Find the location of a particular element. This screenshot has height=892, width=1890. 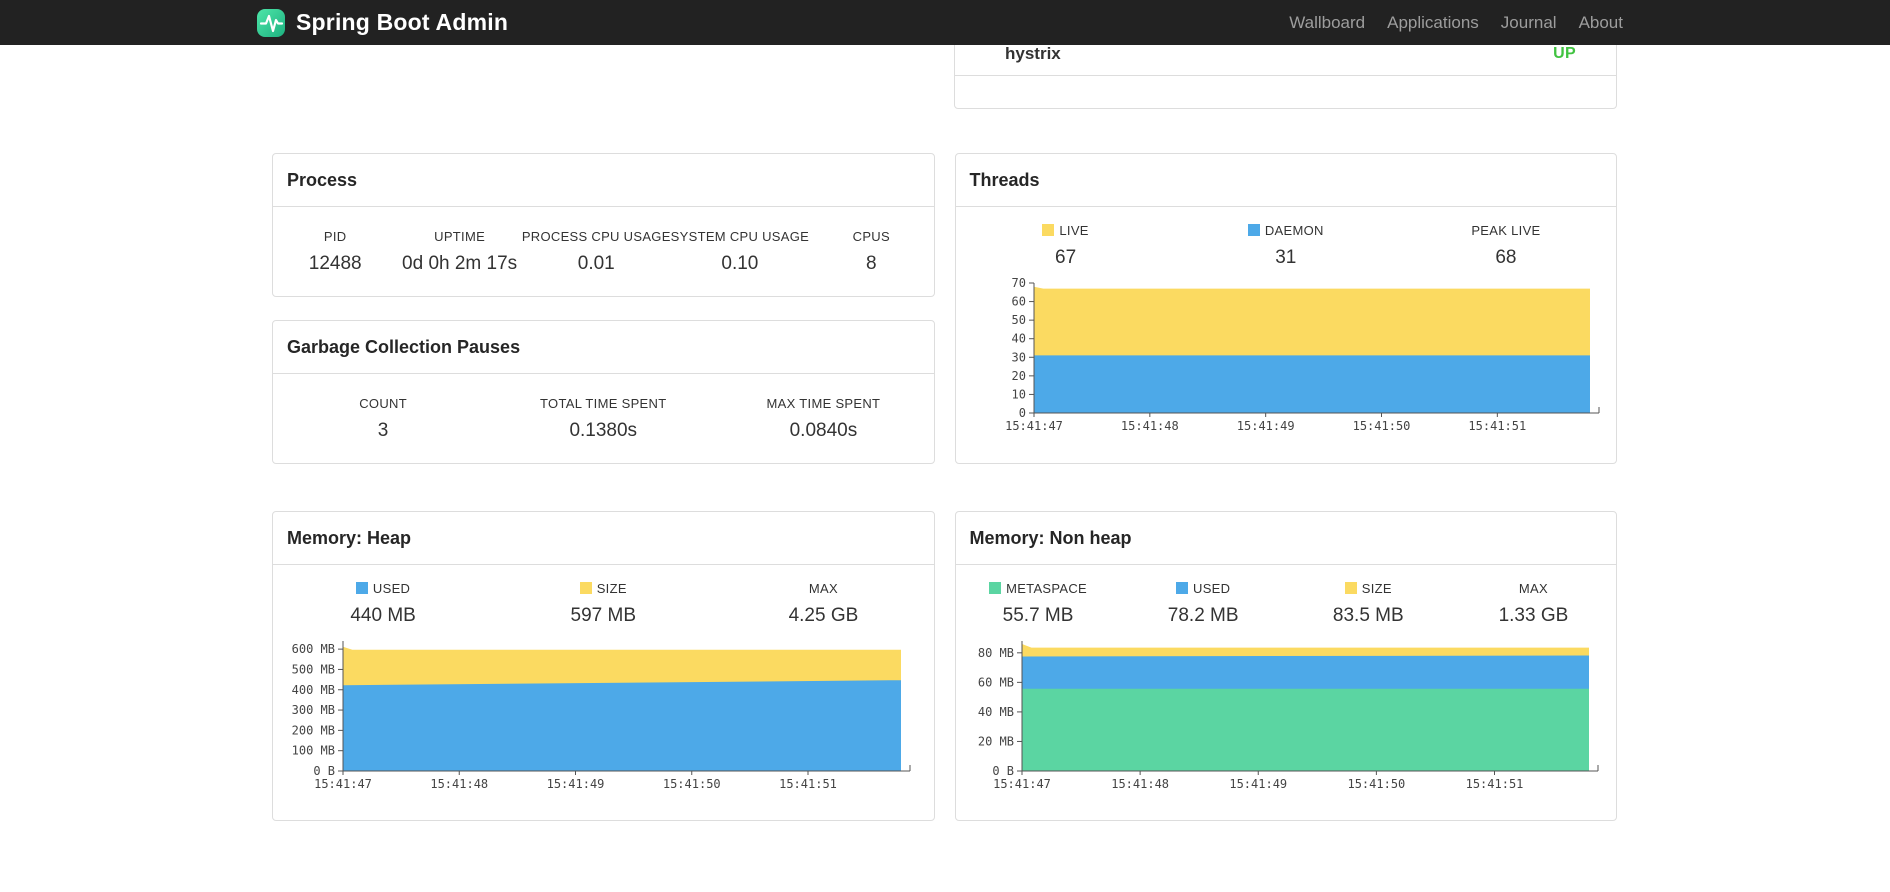

stat-pid: PID 12488 is located at coordinates (335, 251).